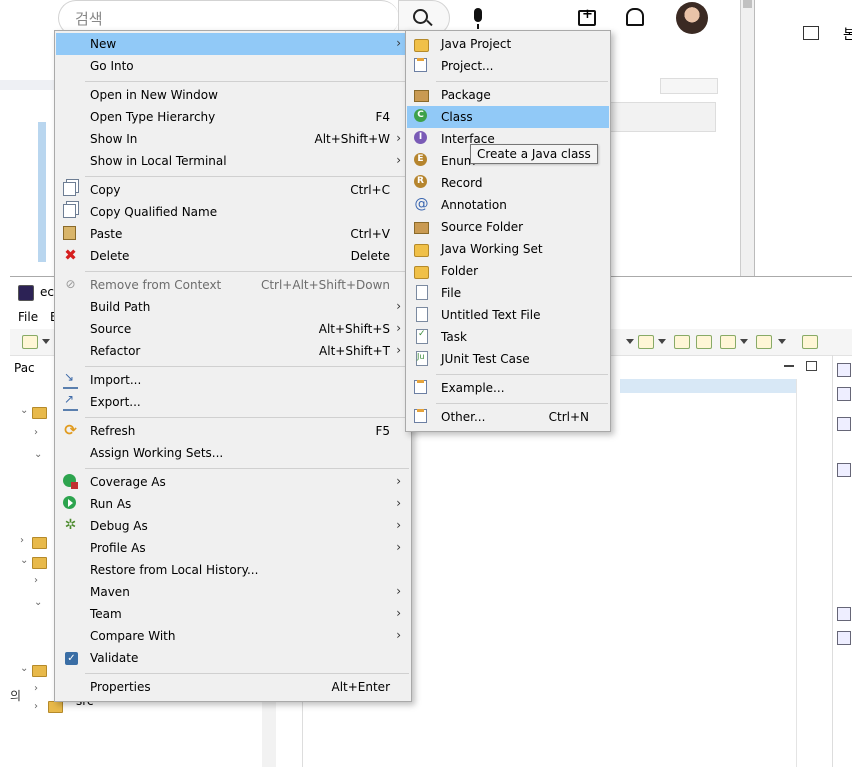  I want to click on forward-icon, so click(764, 342).